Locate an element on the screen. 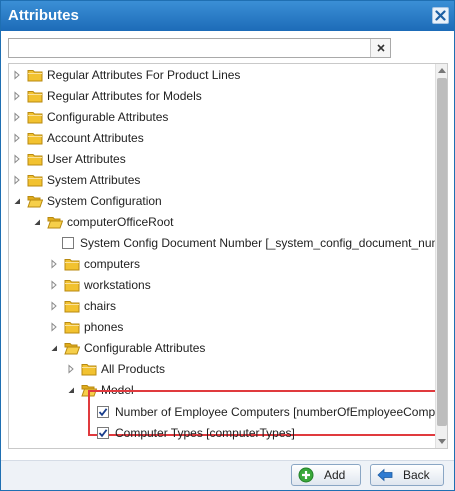  tree-leaf-computer-types: Computer Types [computerTypes] is located at coordinates (196, 433).